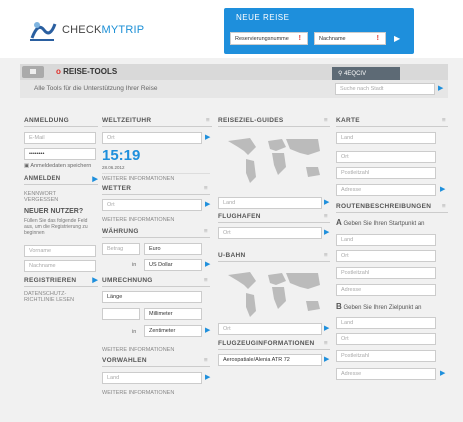 Image resolution: width=463 pixels, height=422 pixels. Describe the element at coordinates (440, 88) in the screenshot. I see `search-arrow-icon: ▶` at that location.